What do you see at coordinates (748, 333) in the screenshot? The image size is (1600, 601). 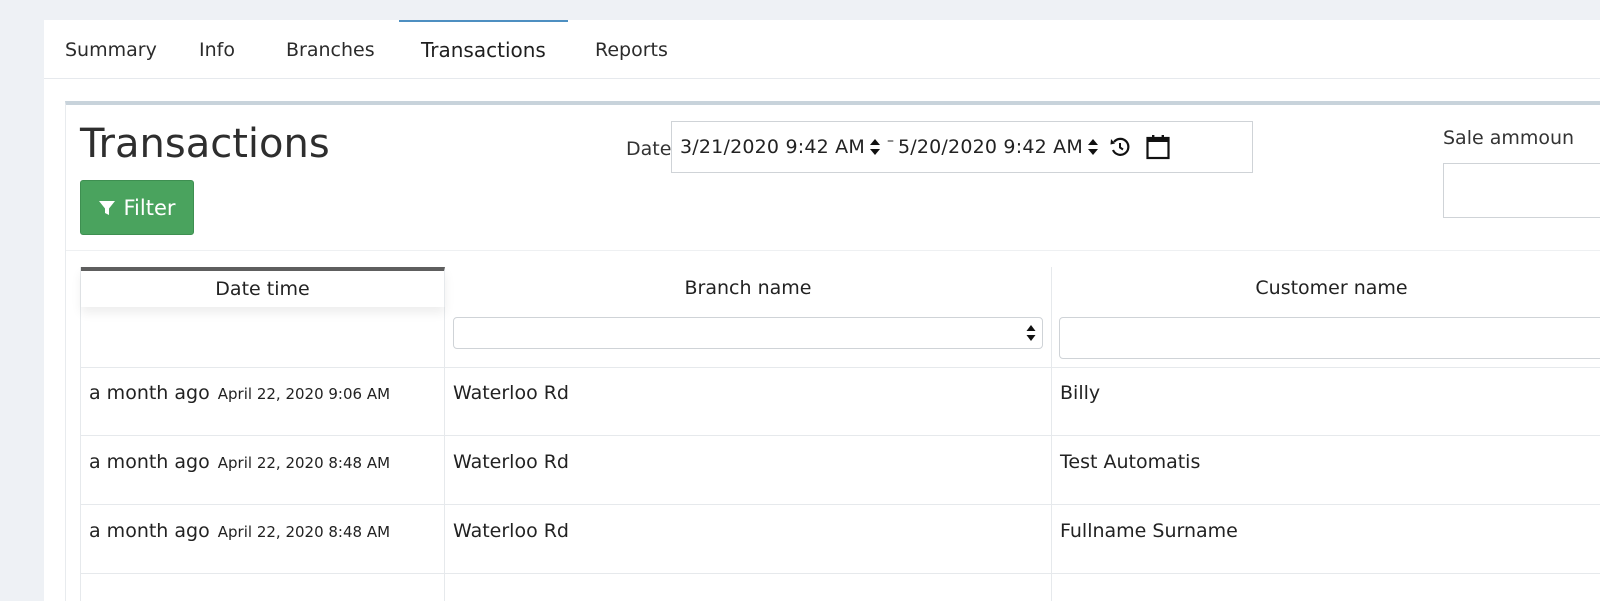 I see `branch-name-filter-select` at bounding box center [748, 333].